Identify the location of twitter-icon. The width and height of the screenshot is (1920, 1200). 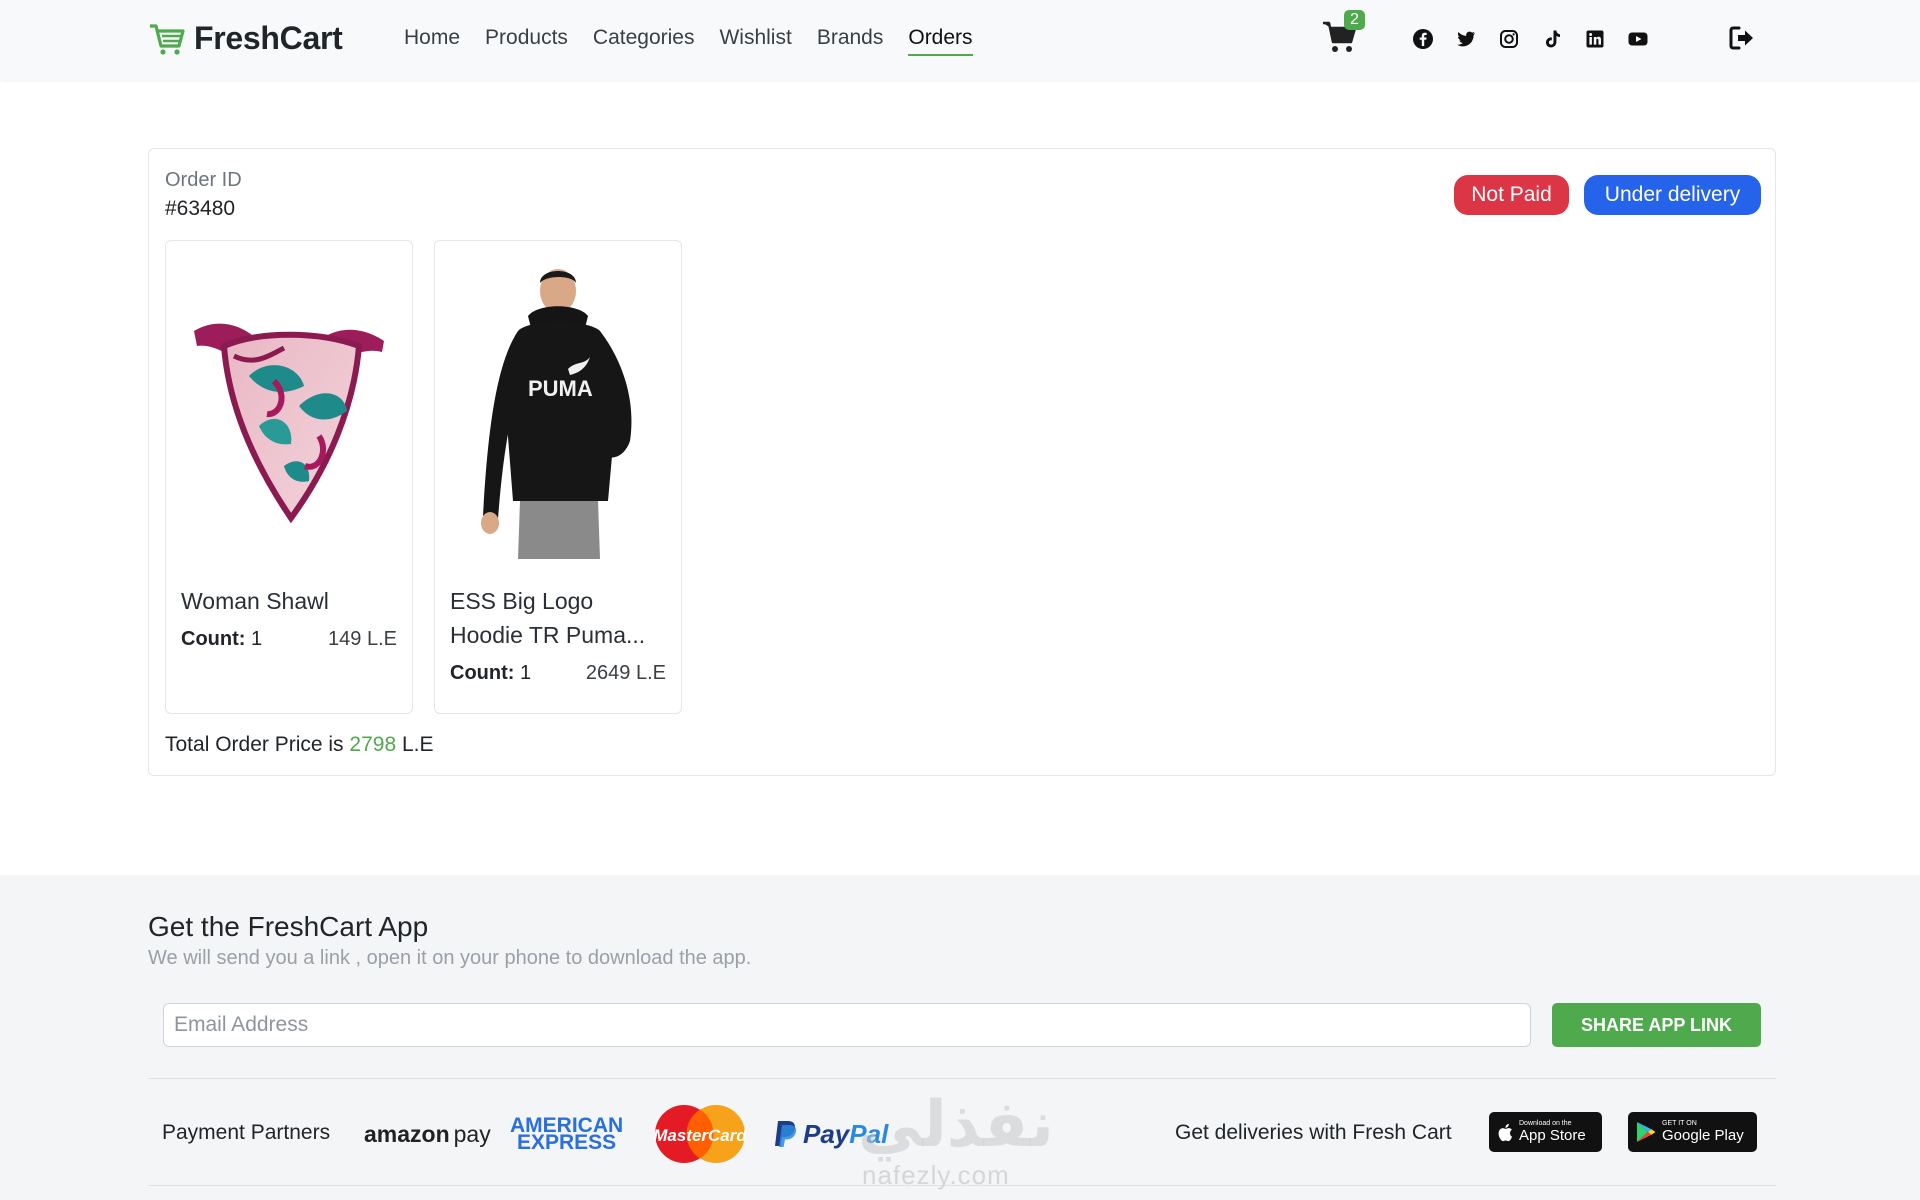
(1466, 39).